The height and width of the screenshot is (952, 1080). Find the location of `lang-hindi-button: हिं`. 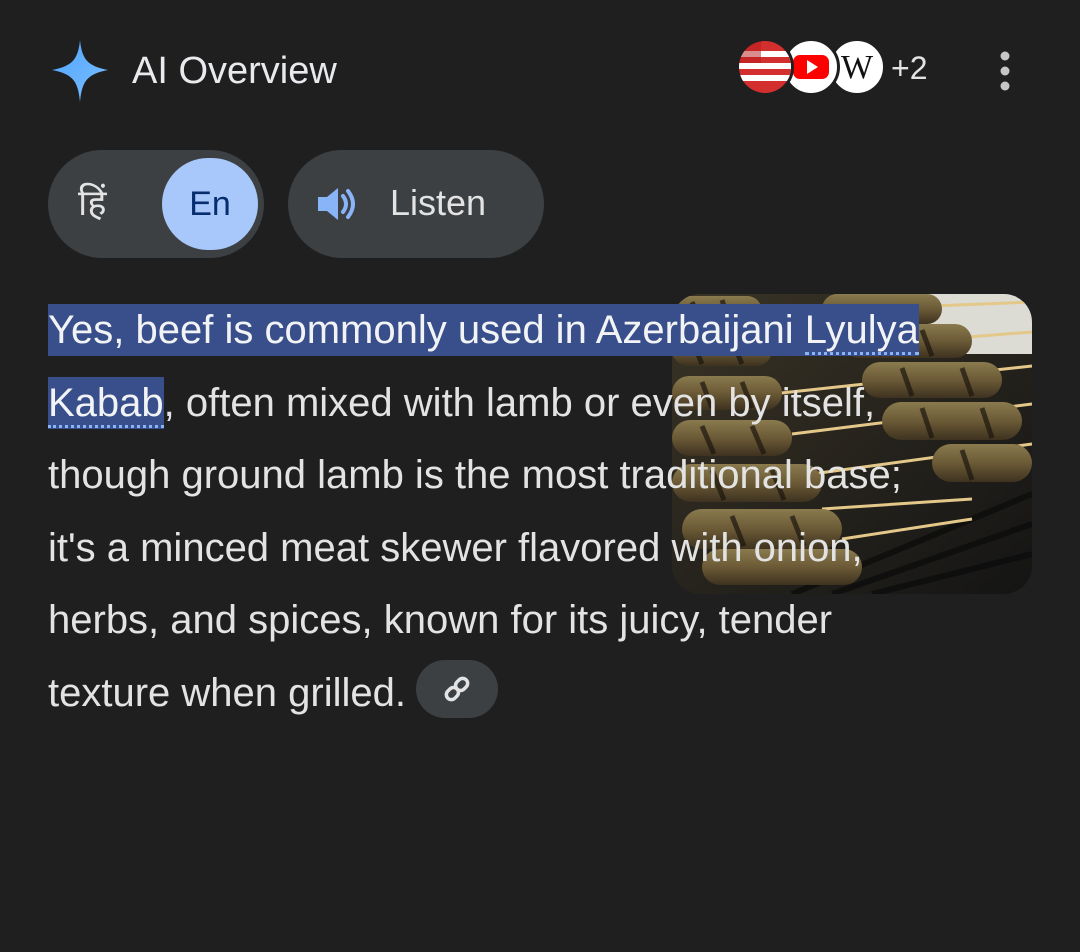

lang-hindi-button: हिं is located at coordinates (92, 204).